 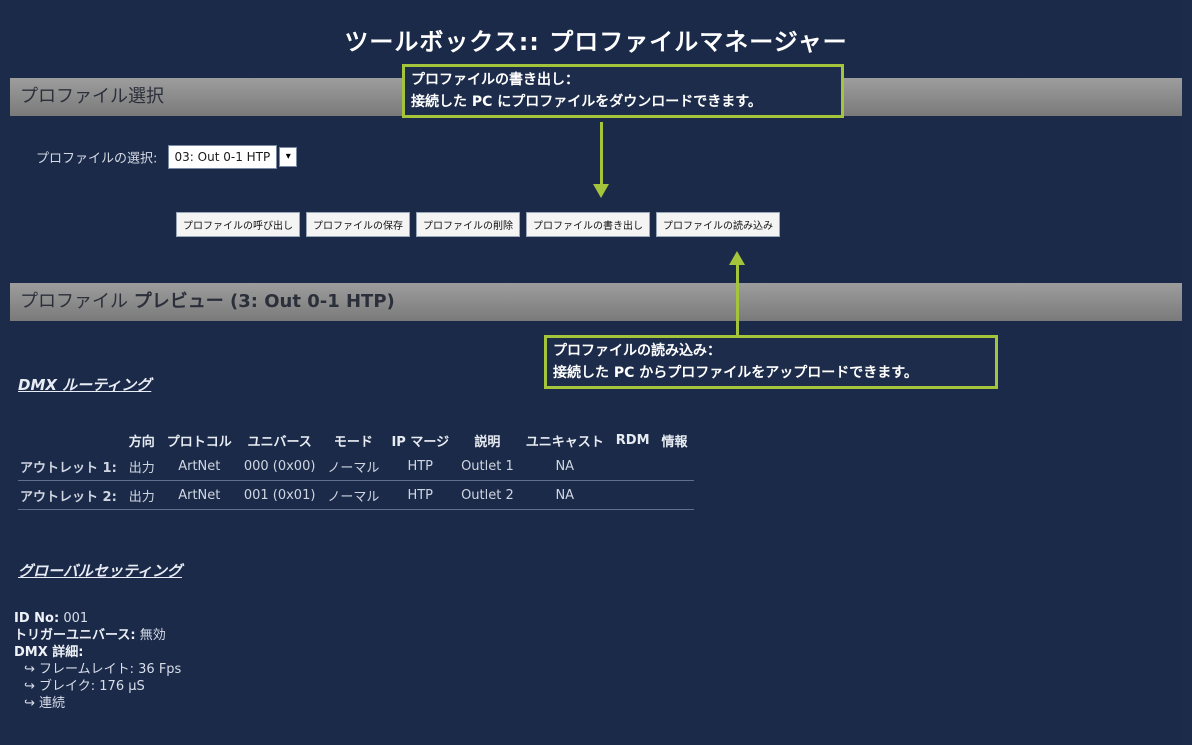 What do you see at coordinates (468, 224) in the screenshot?
I see `delete-profile-button: プロファイルの削除` at bounding box center [468, 224].